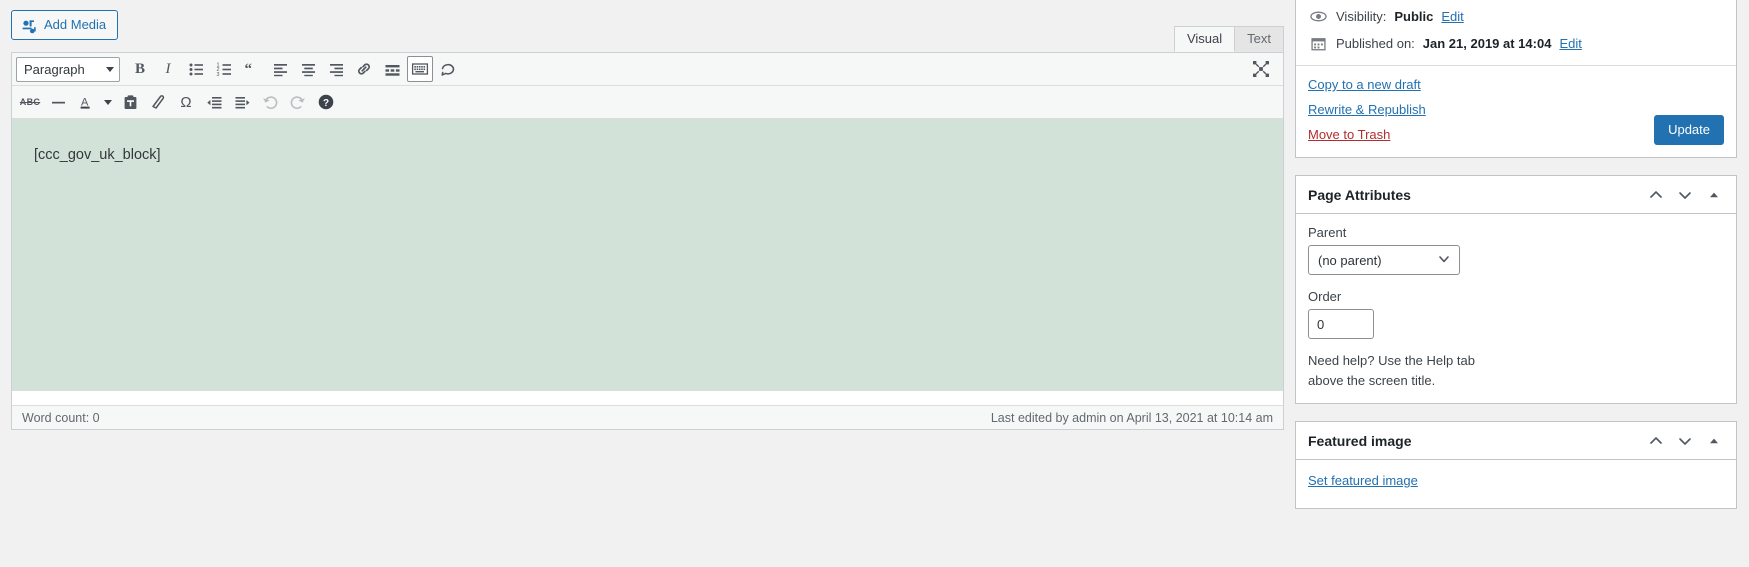 This screenshot has height=567, width=1749. What do you see at coordinates (647, 31) in the screenshot?
I see `media-row: Add Media Visual Text` at bounding box center [647, 31].